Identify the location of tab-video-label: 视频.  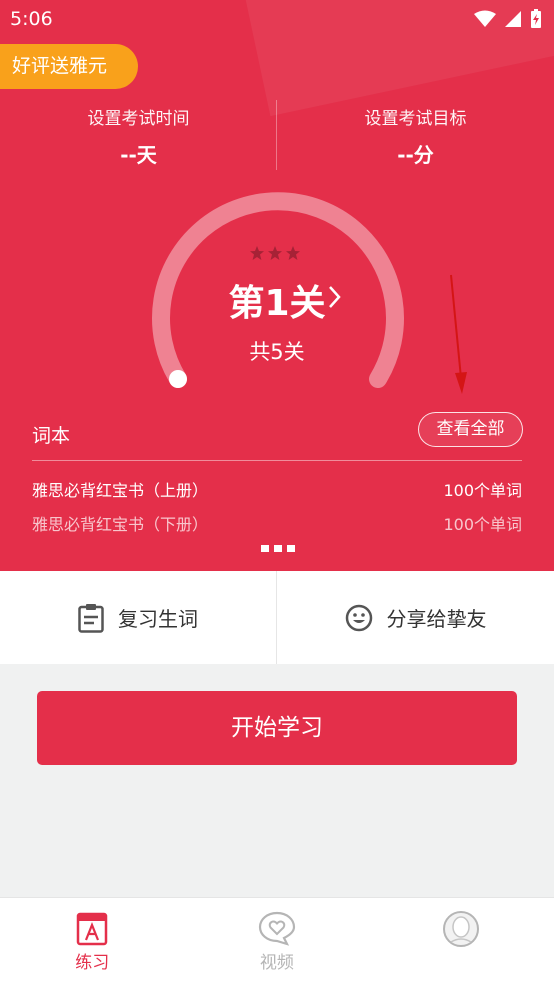
(276, 963).